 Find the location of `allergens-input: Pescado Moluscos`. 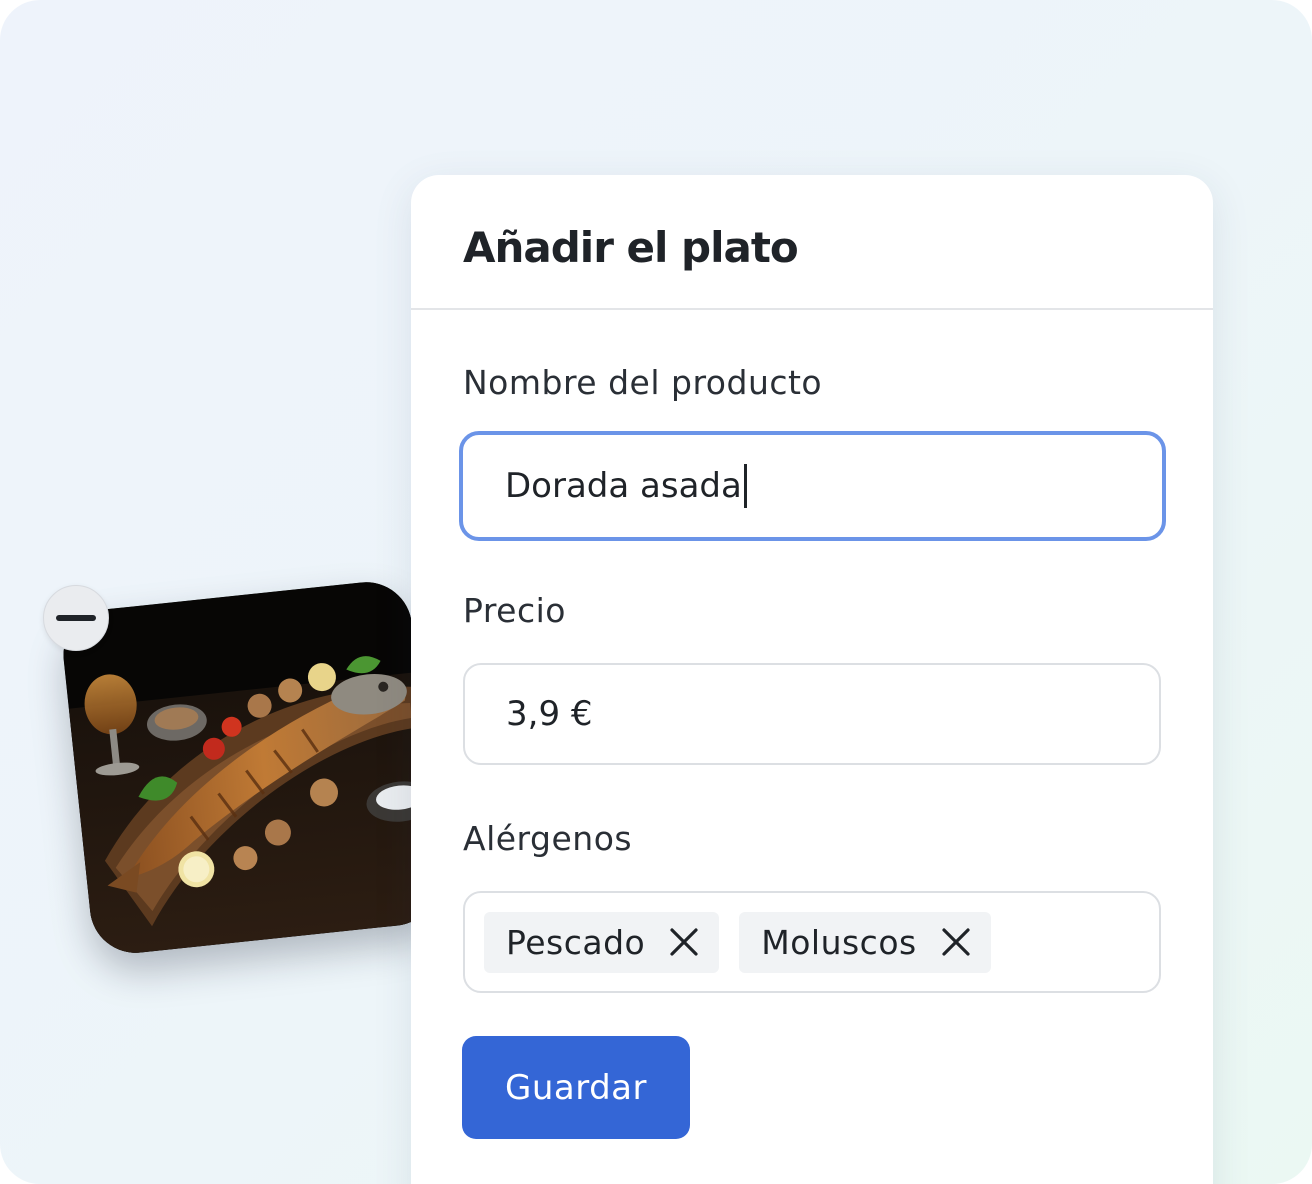

allergens-input: Pescado Moluscos is located at coordinates (812, 942).